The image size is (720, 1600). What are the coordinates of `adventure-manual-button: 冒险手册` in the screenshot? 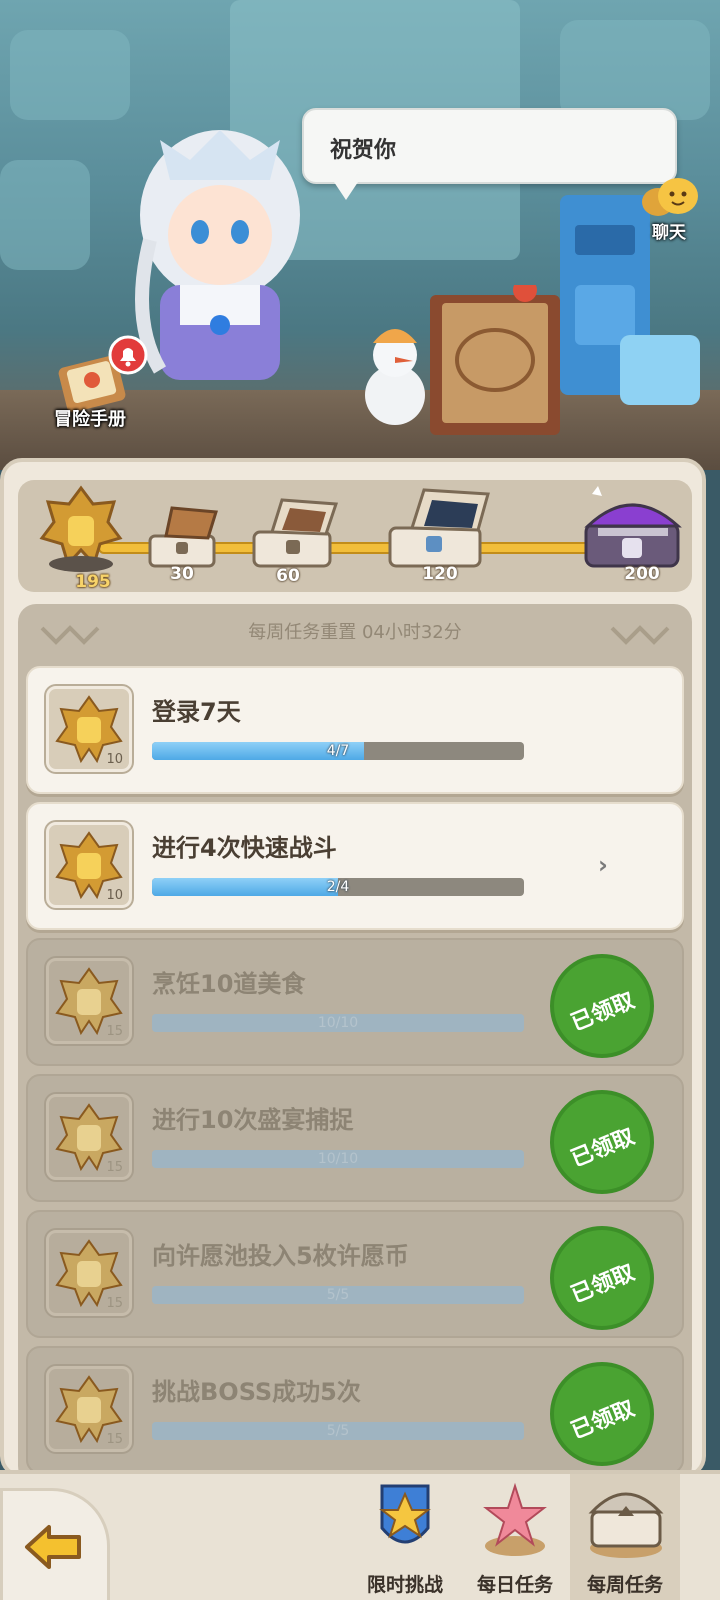 It's located at (100, 385).